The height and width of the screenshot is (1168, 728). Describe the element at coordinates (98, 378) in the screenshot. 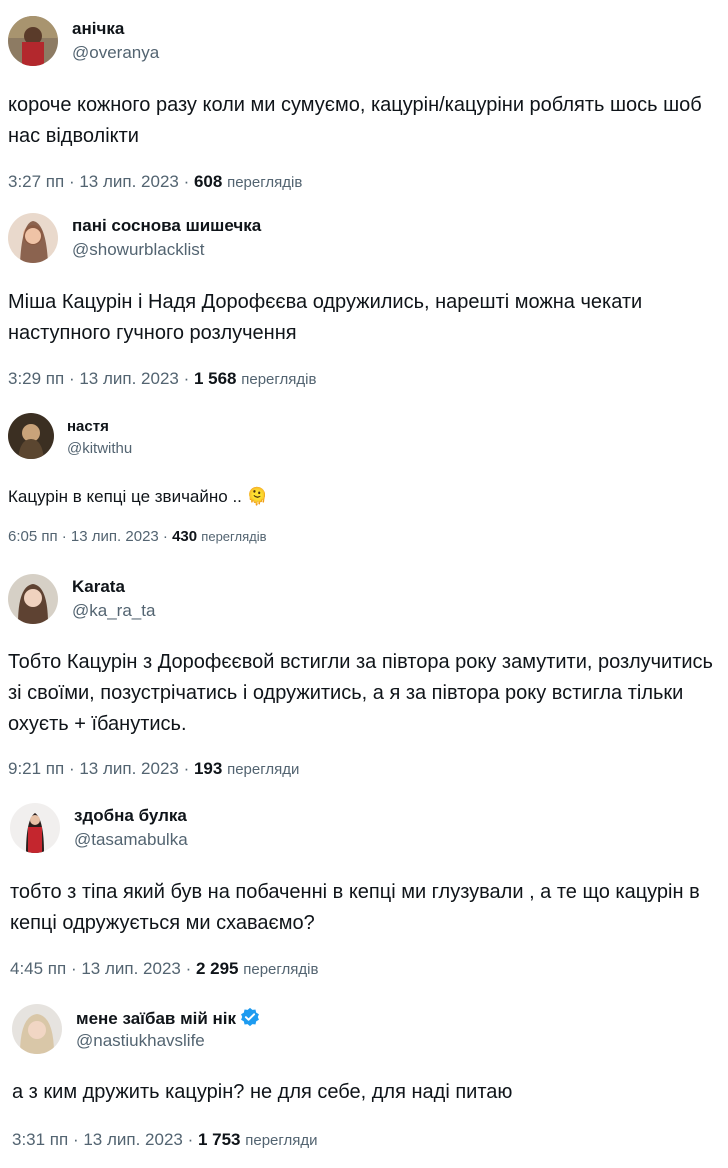

I see `tweet-time: 3:29 пп · 13 лип. 2023 ·` at that location.